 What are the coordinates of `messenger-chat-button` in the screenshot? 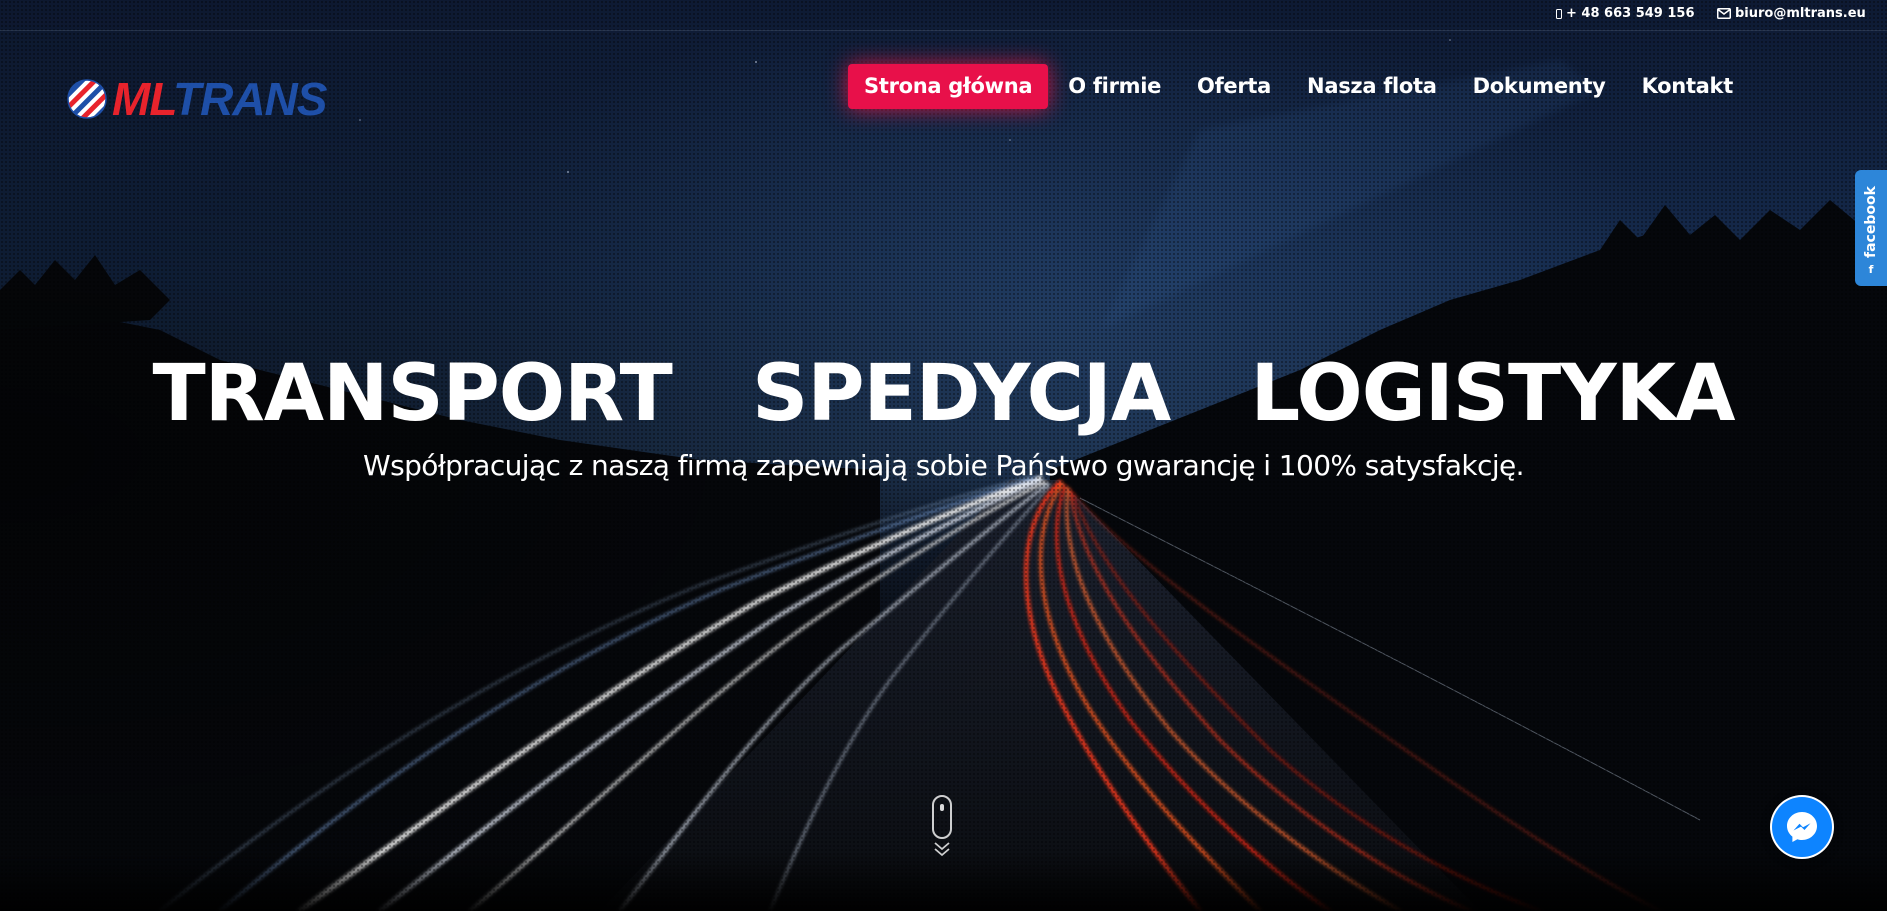 It's located at (1802, 827).